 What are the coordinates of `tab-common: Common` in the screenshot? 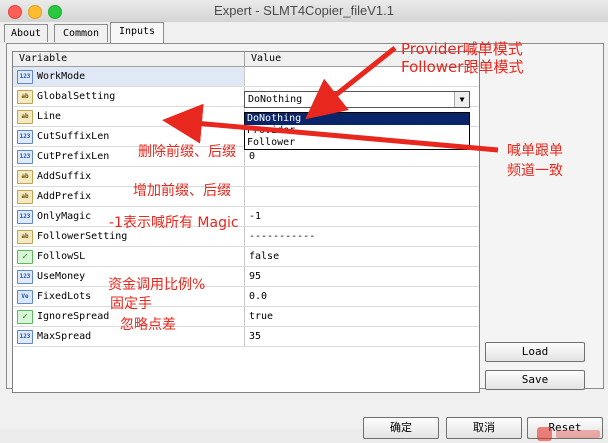 It's located at (81, 33).